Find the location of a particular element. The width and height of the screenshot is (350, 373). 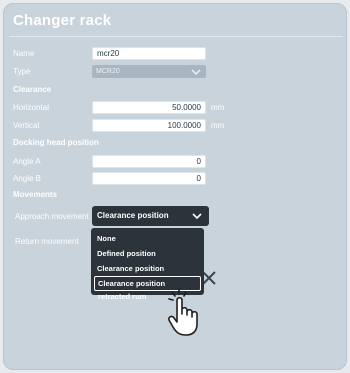

return-movement-label: Return movement is located at coordinates (47, 241).